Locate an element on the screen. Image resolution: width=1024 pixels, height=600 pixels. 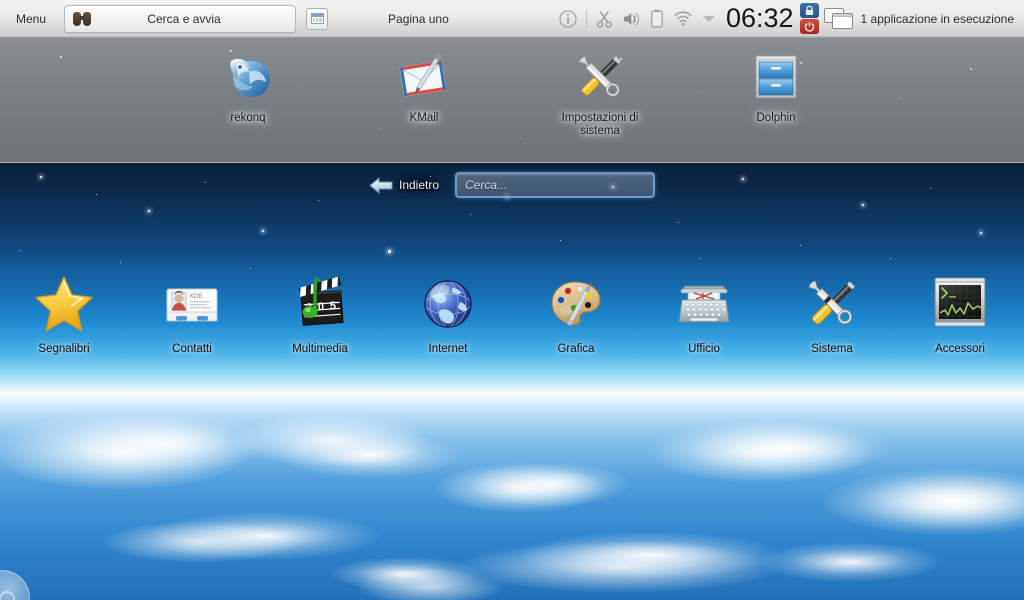
app-label: Contatti is located at coordinates (192, 349).